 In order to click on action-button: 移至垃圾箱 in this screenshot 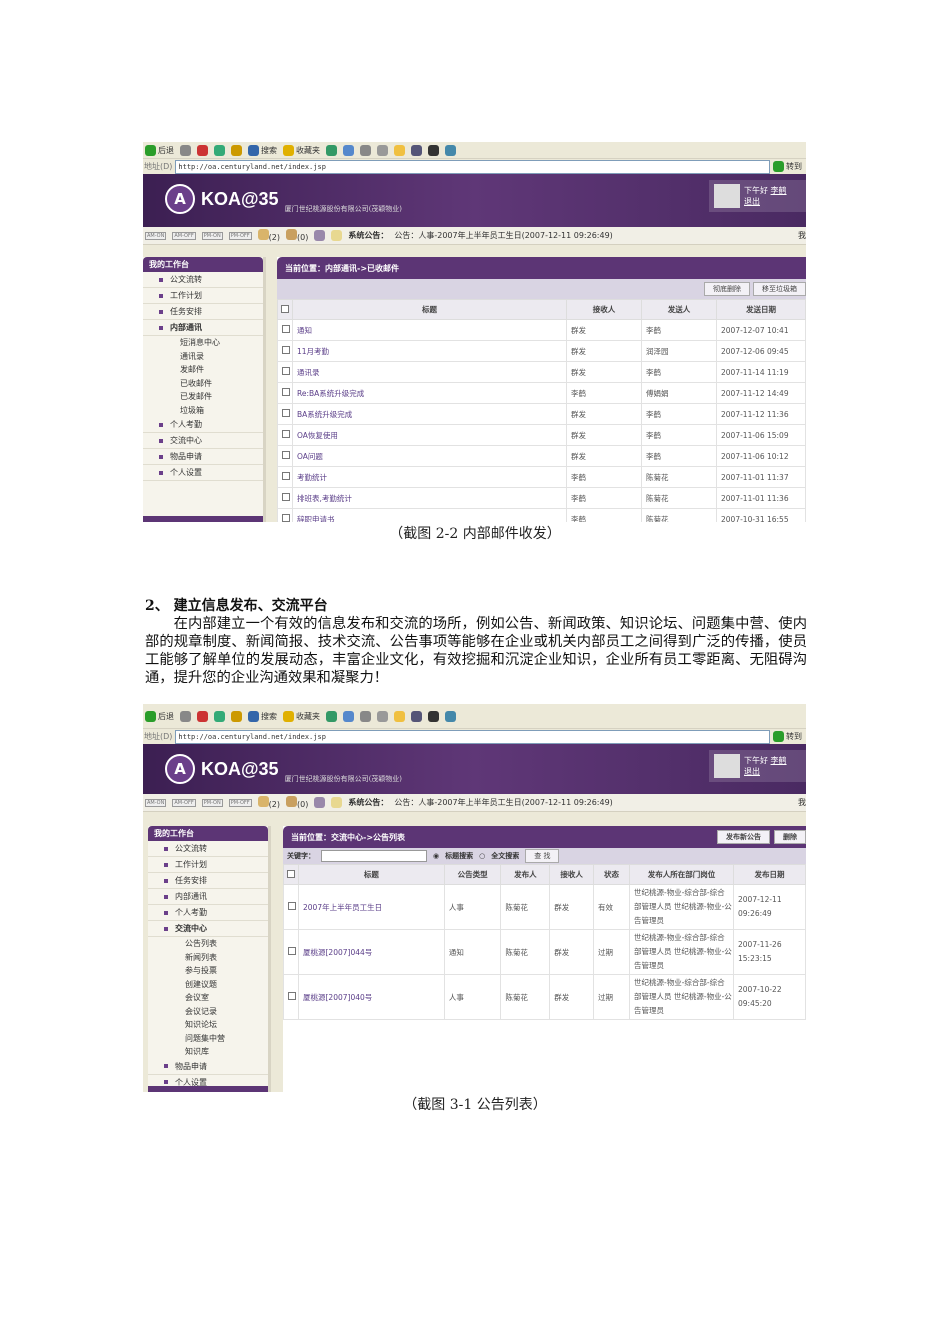, I will do `click(779, 289)`.